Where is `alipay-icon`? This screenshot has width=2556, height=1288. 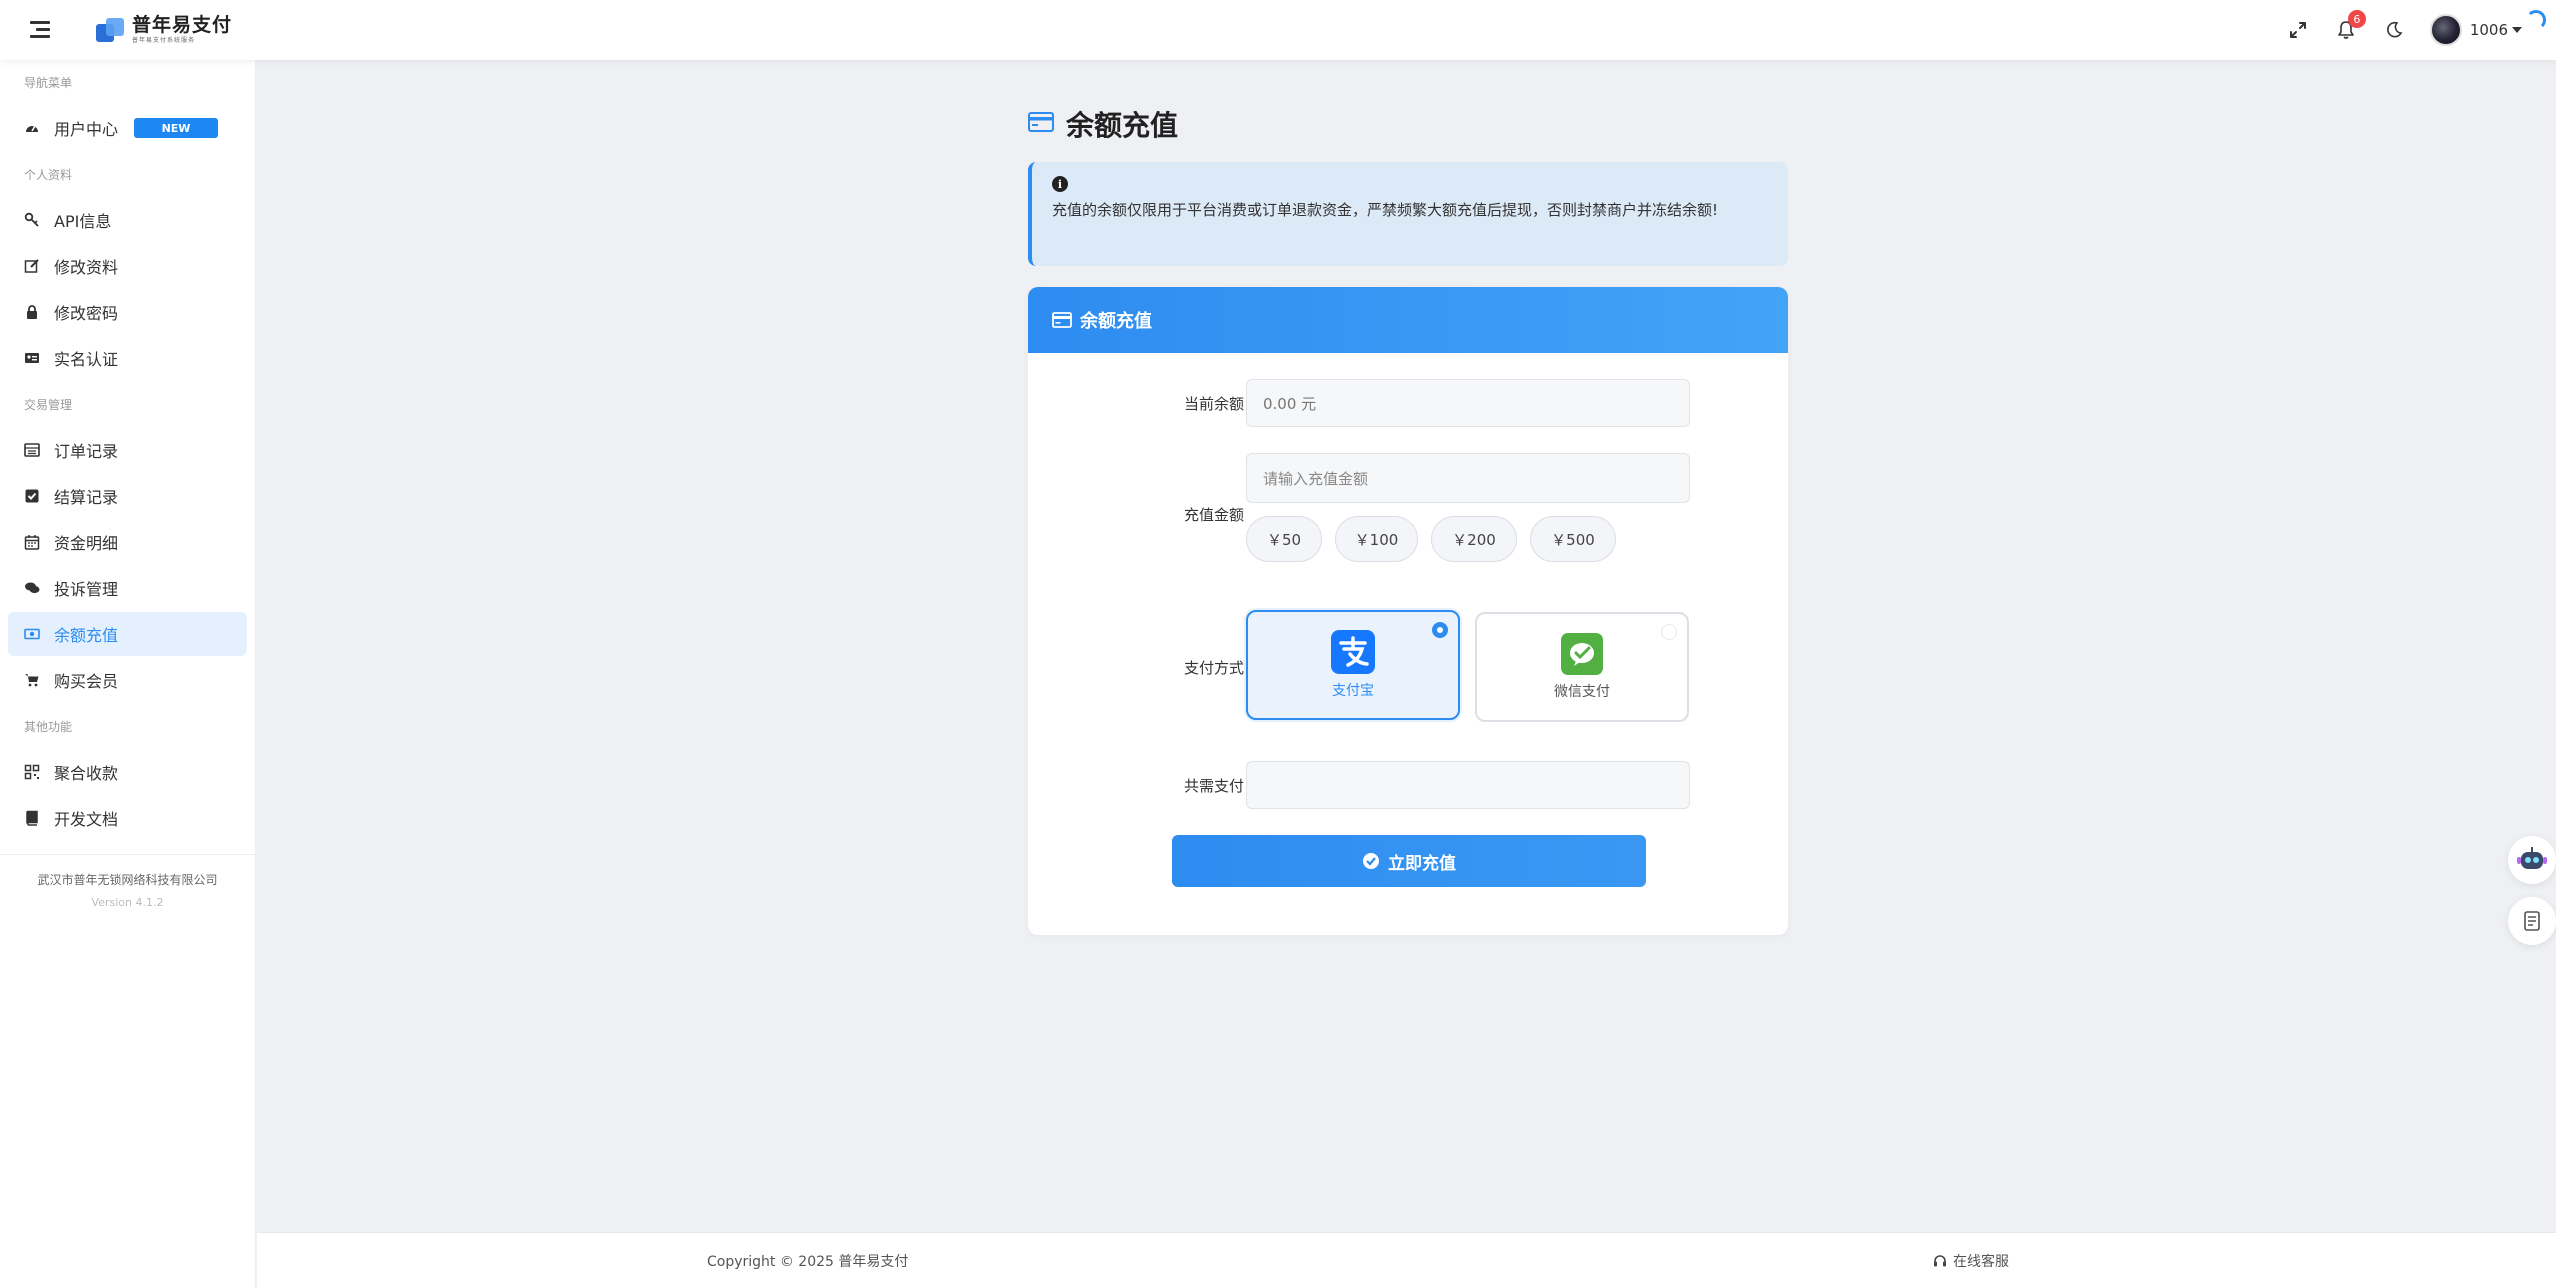 alipay-icon is located at coordinates (1353, 652).